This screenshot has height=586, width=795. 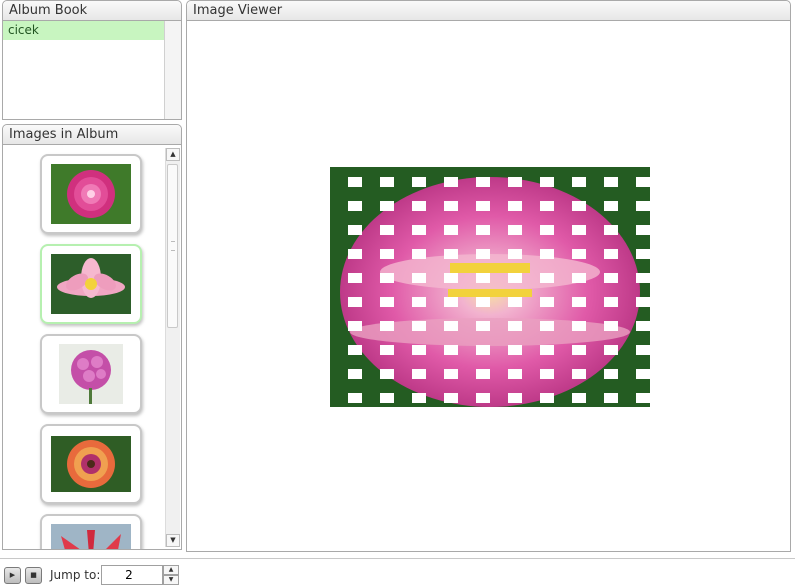 What do you see at coordinates (84, 70) in the screenshot?
I see `album-list: cicek` at bounding box center [84, 70].